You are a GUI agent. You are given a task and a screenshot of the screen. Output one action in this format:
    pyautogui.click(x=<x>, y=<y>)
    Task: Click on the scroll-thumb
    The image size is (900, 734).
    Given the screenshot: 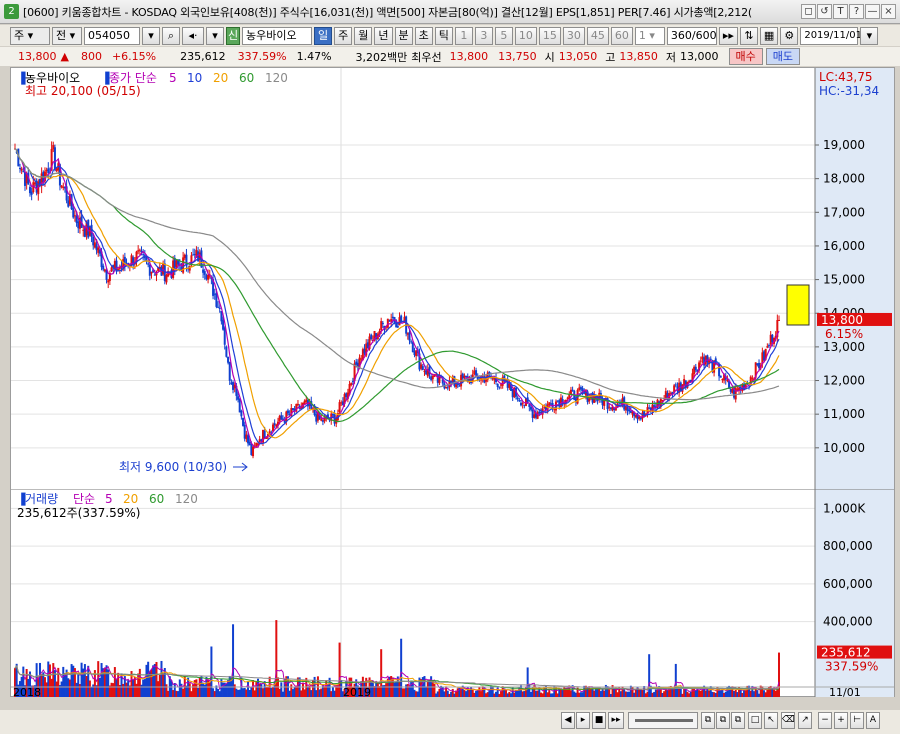 What is the action you would take?
    pyautogui.click(x=664, y=720)
    